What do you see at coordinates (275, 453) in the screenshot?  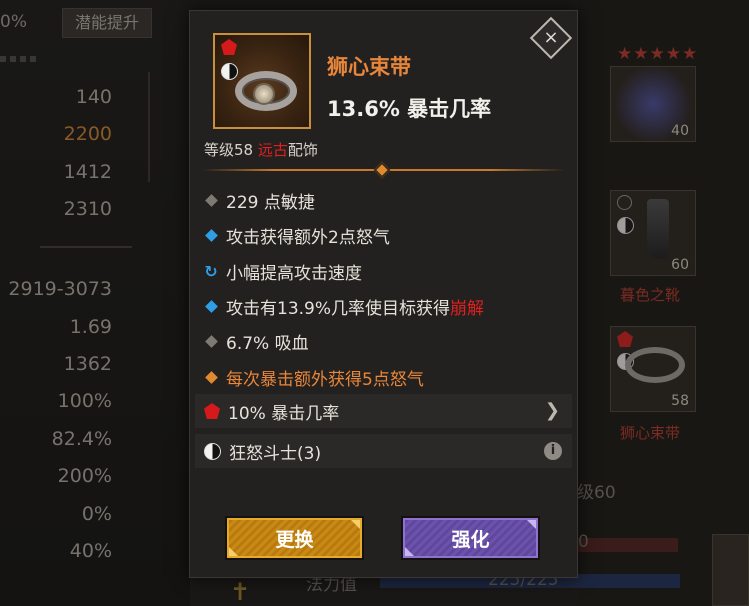 I see `set-bonus-text: 狂怒斗士(3)` at bounding box center [275, 453].